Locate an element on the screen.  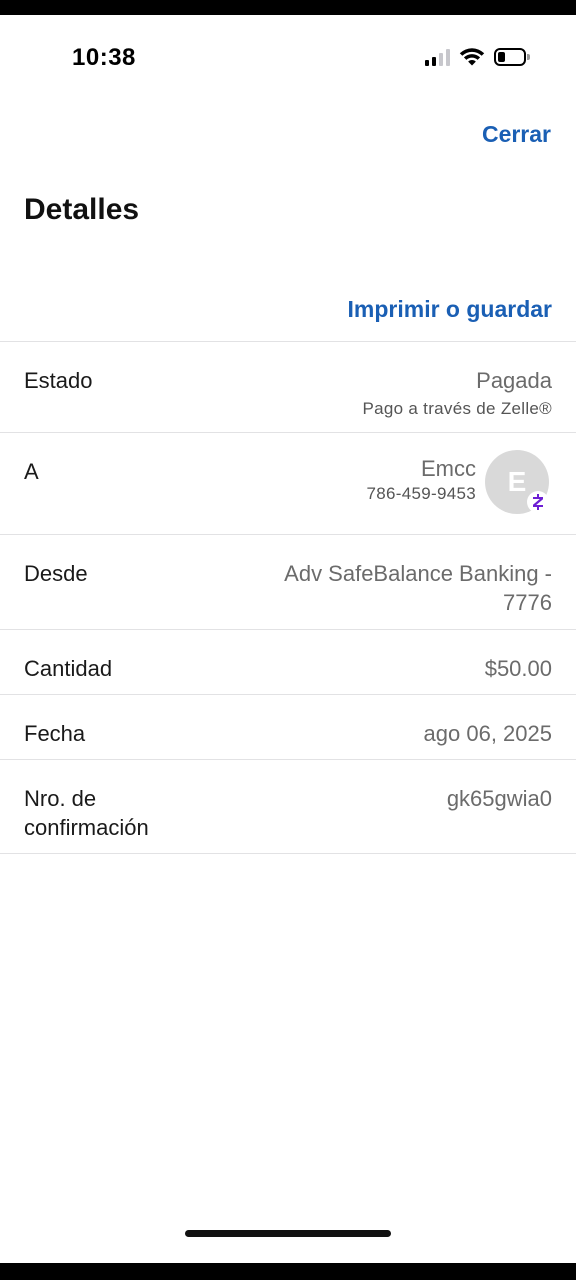
close-button: Cerrar is located at coordinates (516, 134).